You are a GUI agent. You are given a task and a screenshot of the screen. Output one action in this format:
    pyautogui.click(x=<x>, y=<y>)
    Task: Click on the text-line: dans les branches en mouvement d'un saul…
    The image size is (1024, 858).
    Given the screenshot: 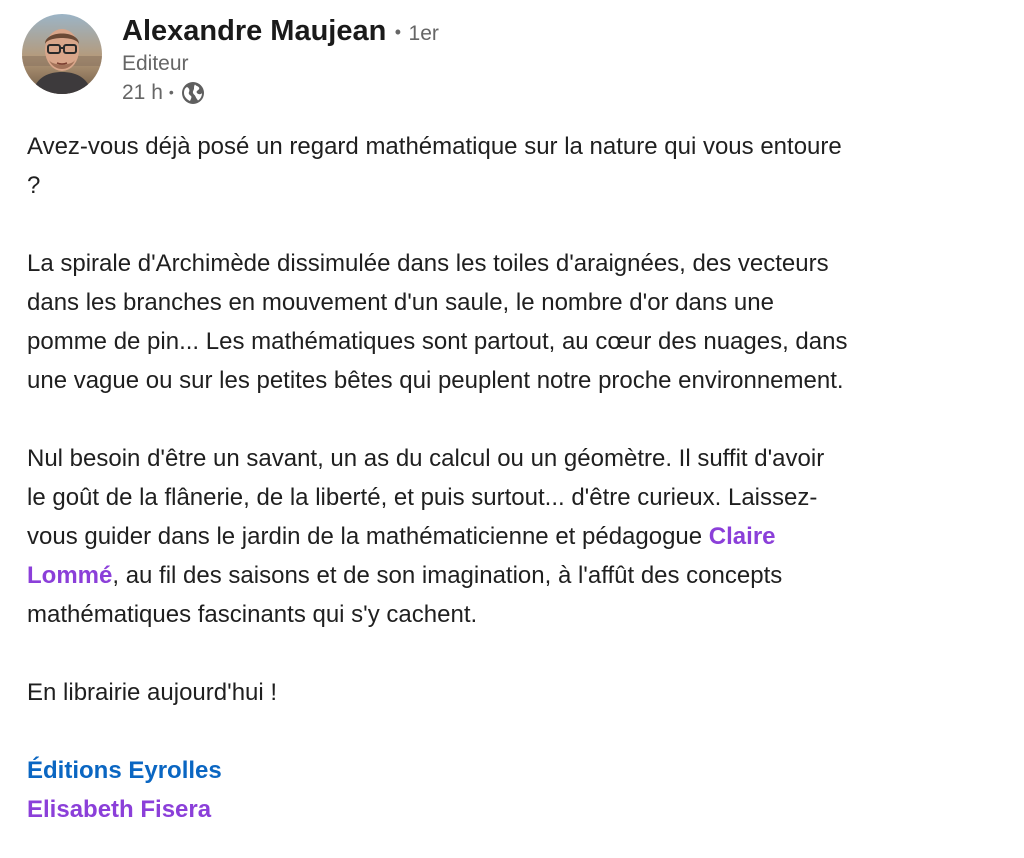 What is the action you would take?
    pyautogui.click(x=400, y=302)
    